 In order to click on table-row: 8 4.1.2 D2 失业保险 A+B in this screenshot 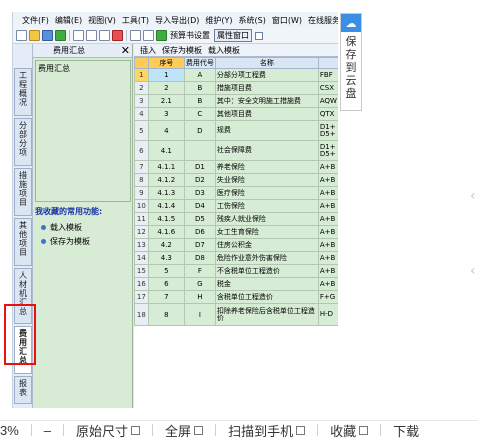, I will do `click(236, 180)`.